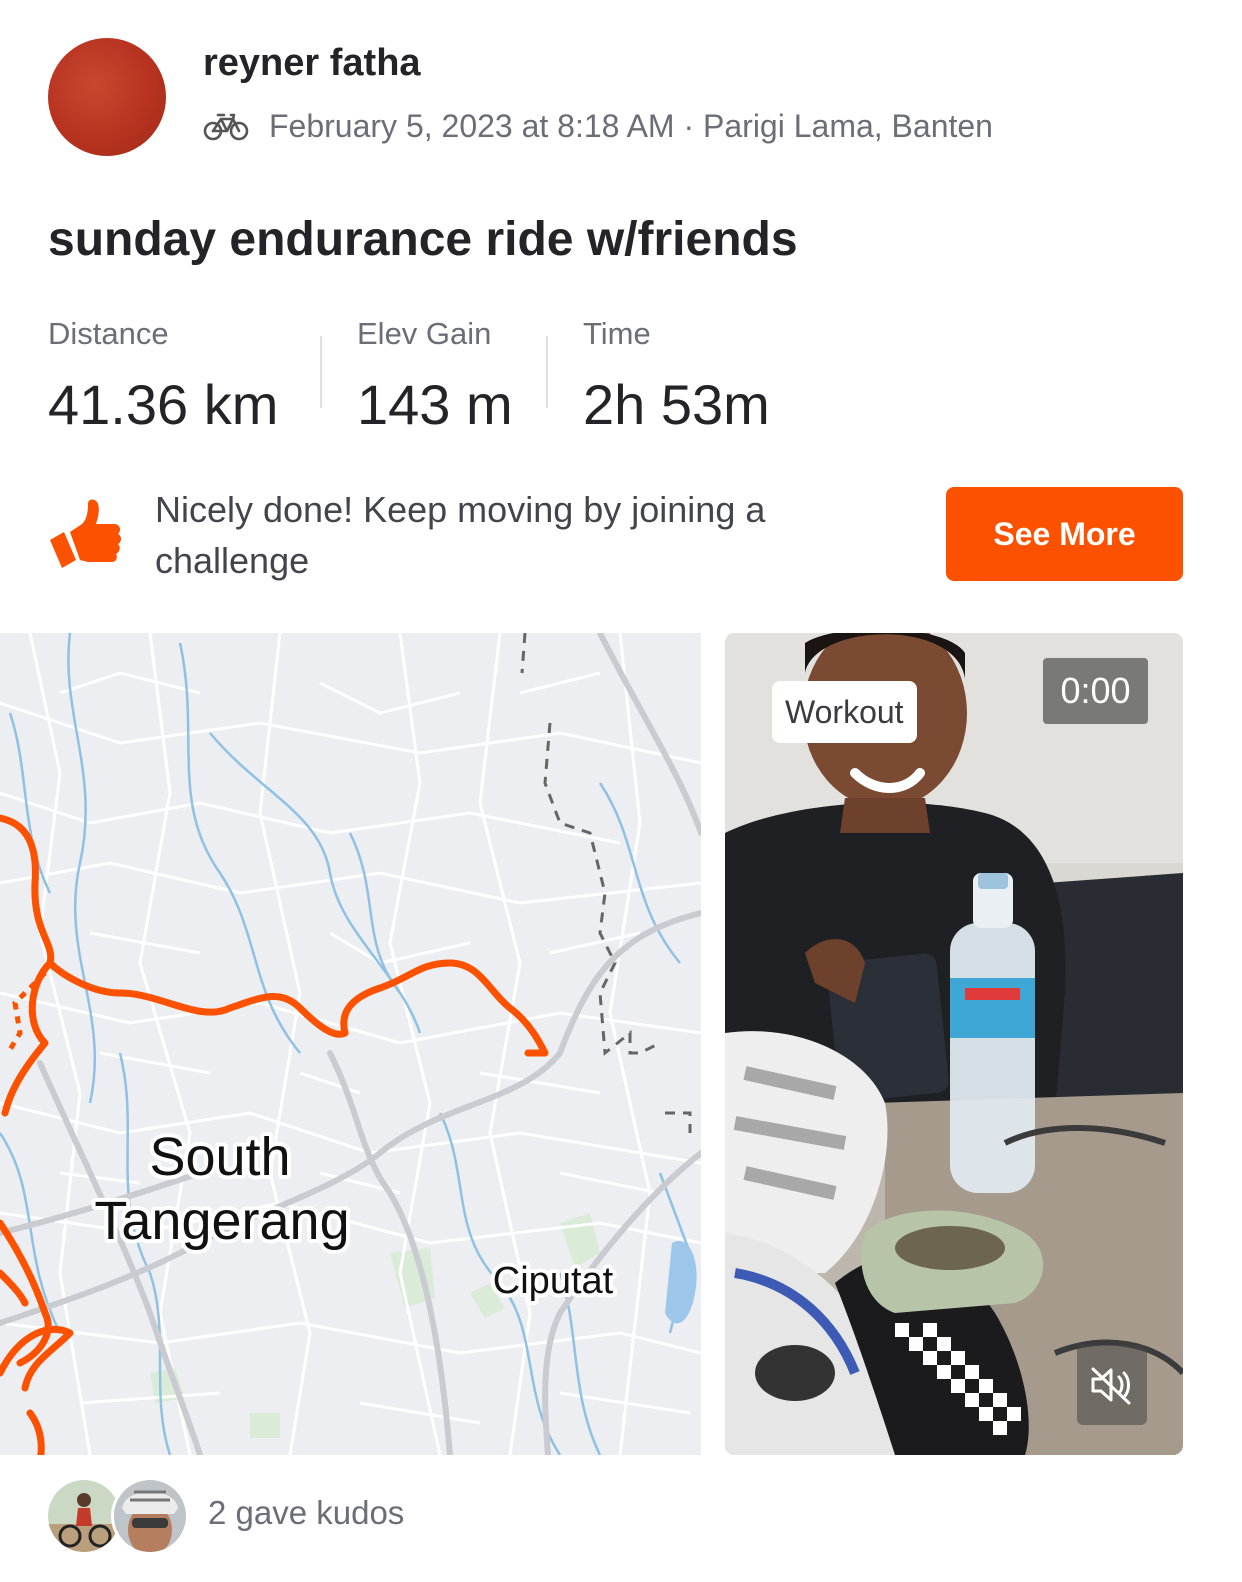  What do you see at coordinates (844, 712) in the screenshot?
I see `workout-badge: Workout` at bounding box center [844, 712].